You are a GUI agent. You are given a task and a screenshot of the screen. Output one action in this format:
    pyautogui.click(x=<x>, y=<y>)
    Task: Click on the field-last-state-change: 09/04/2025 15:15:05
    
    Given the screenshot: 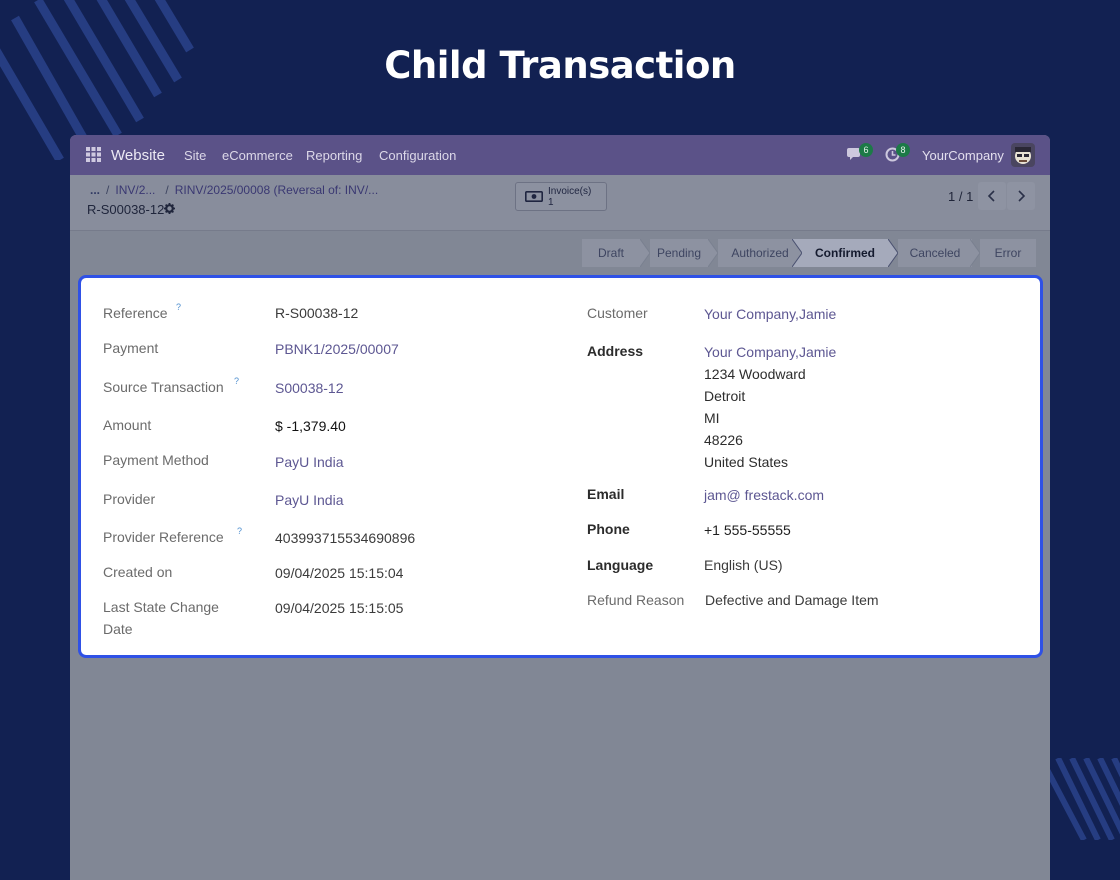 What is the action you would take?
    pyautogui.click(x=339, y=608)
    